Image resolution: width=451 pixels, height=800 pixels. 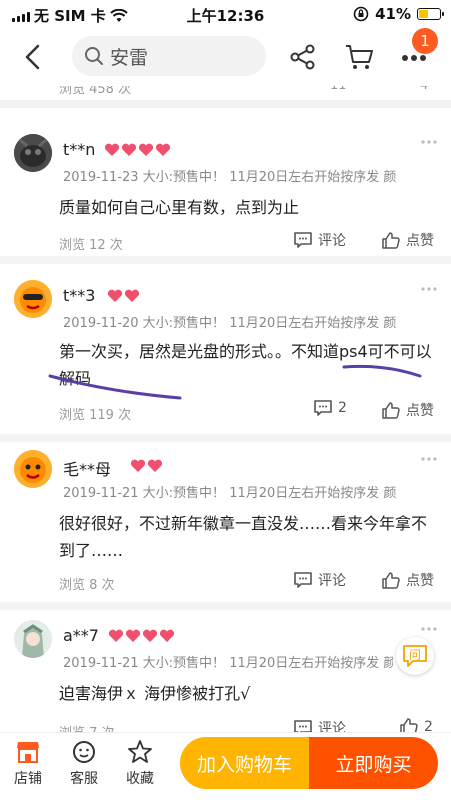 What do you see at coordinates (430, 14) in the screenshot?
I see `battery-icon` at bounding box center [430, 14].